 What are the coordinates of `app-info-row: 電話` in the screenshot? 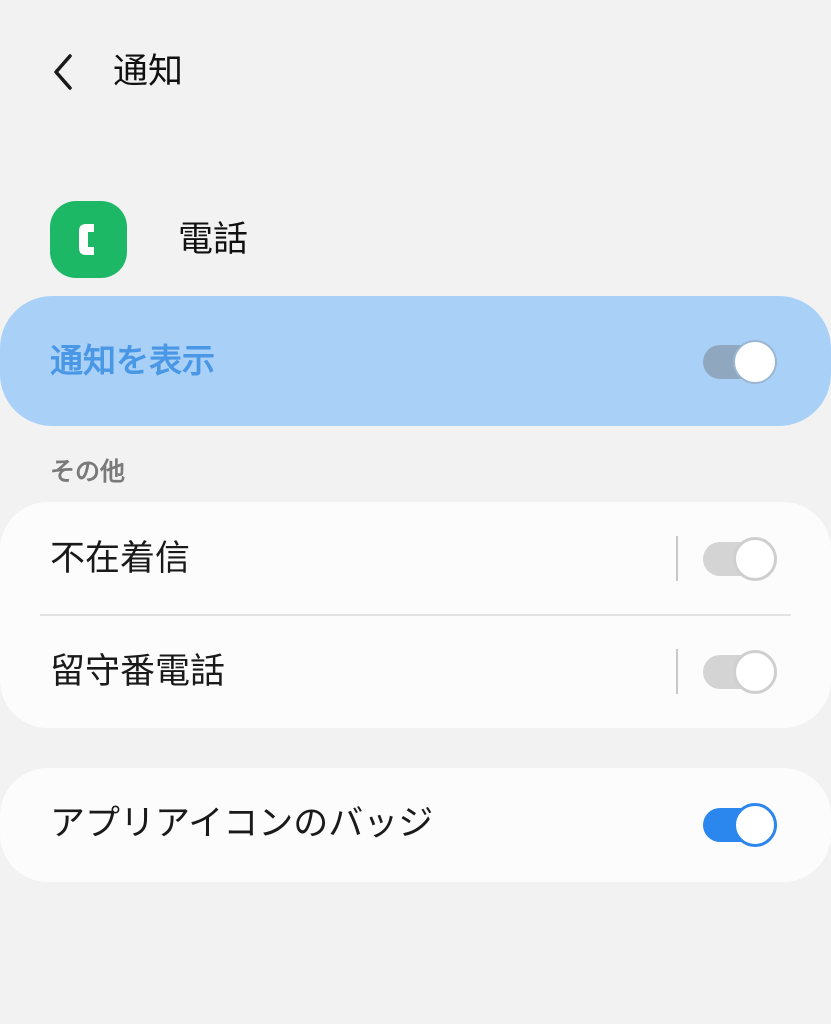 It's located at (415, 242).